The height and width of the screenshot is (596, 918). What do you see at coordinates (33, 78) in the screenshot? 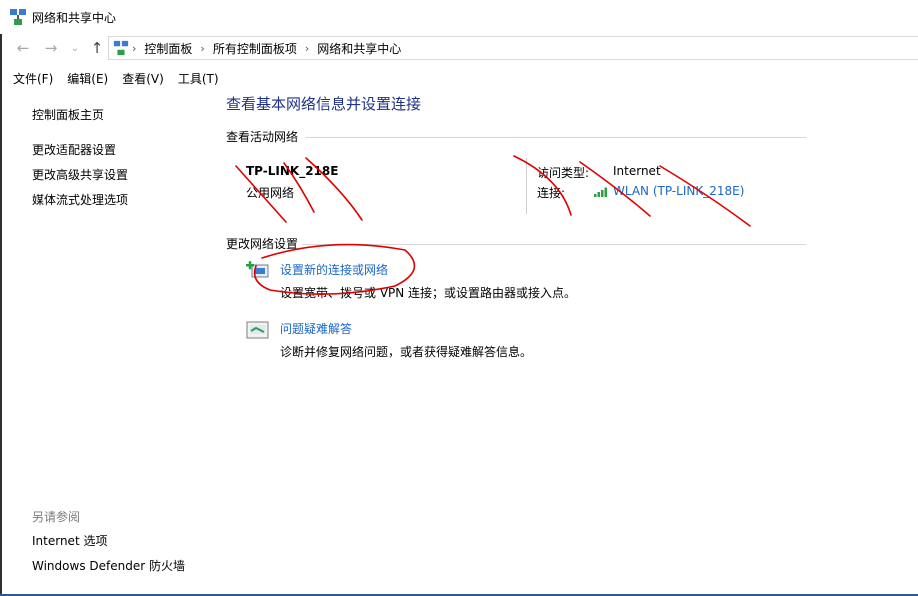
I see `menu-file: 文件(F)` at bounding box center [33, 78].